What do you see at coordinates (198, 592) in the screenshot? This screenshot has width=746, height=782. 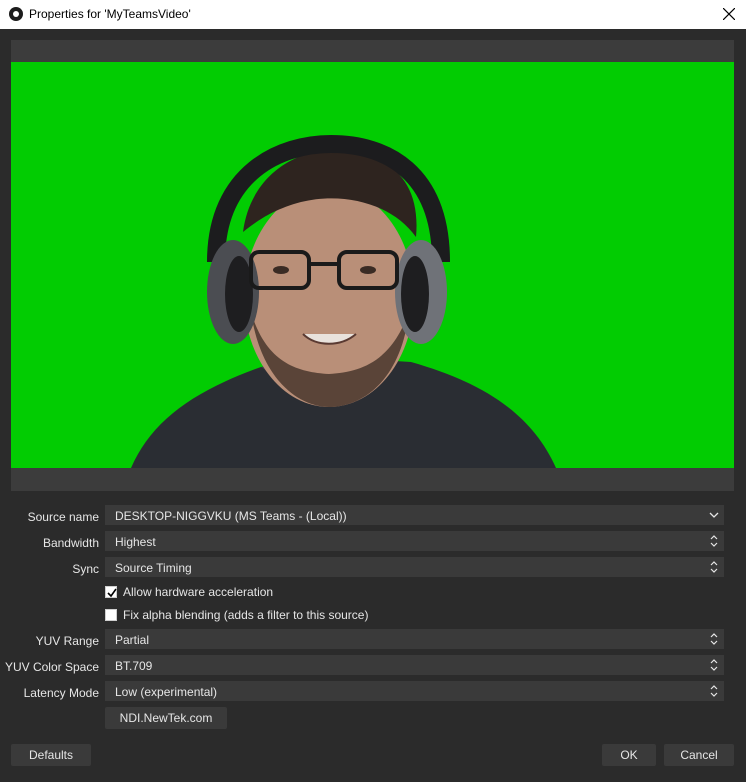 I see `hw-accel-label: Allow hardware acceleration` at bounding box center [198, 592].